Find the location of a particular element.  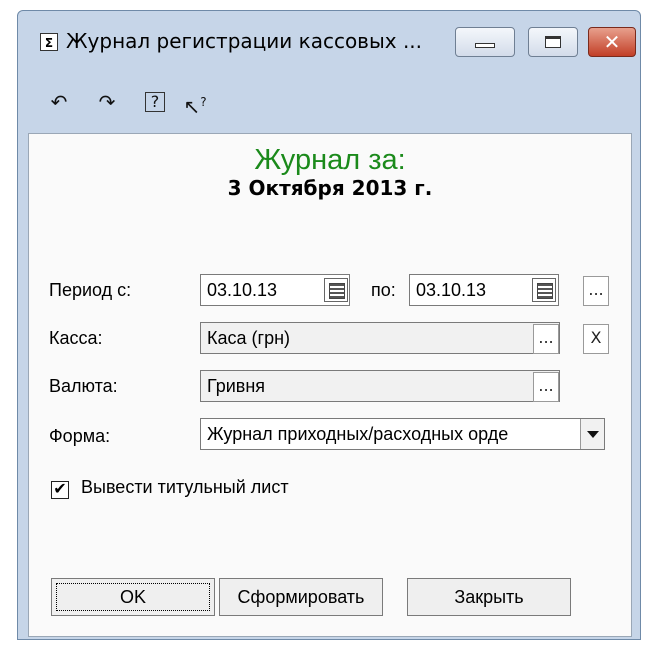

form-select: Журнал приходных/расходных орде is located at coordinates (402, 434).